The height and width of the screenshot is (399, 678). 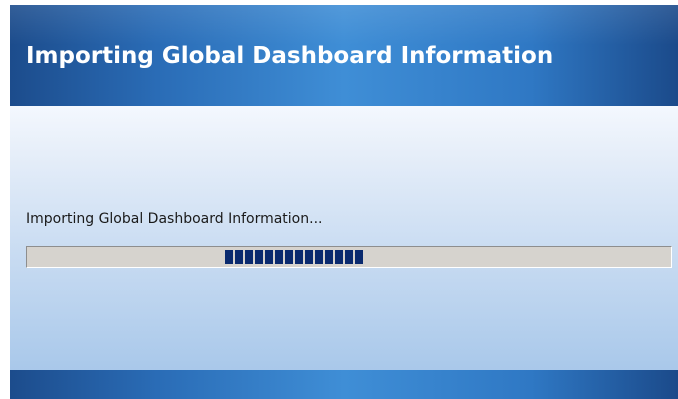 What do you see at coordinates (344, 384) in the screenshot?
I see `dialog-footer` at bounding box center [344, 384].